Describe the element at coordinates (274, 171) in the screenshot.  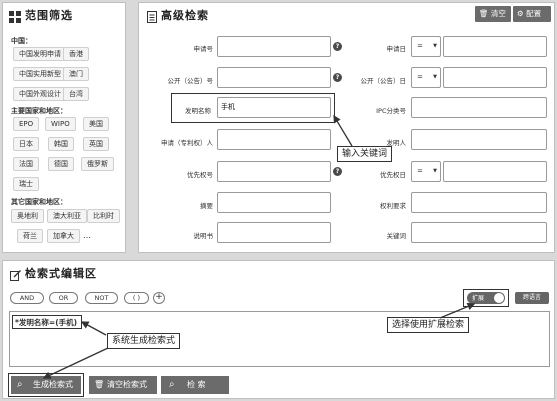
I see `priority-no-input` at that location.